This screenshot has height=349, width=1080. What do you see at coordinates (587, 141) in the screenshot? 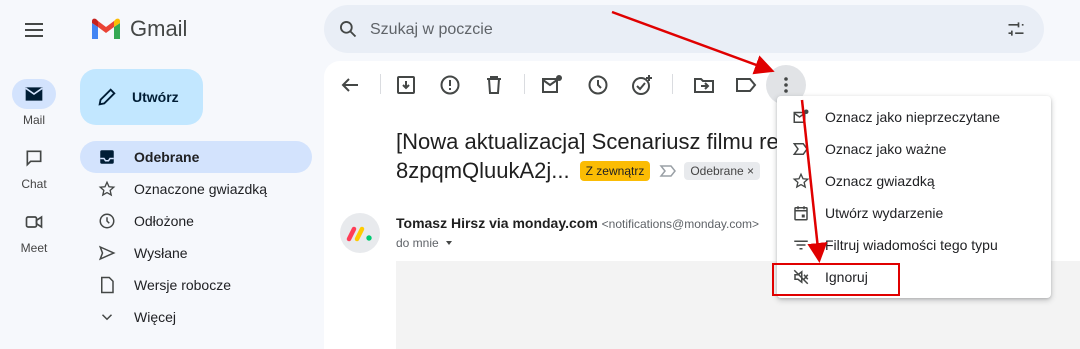
I see `subject-line1: [Nowa aktualizacja] Scenariusz filmu re` at bounding box center [587, 141].